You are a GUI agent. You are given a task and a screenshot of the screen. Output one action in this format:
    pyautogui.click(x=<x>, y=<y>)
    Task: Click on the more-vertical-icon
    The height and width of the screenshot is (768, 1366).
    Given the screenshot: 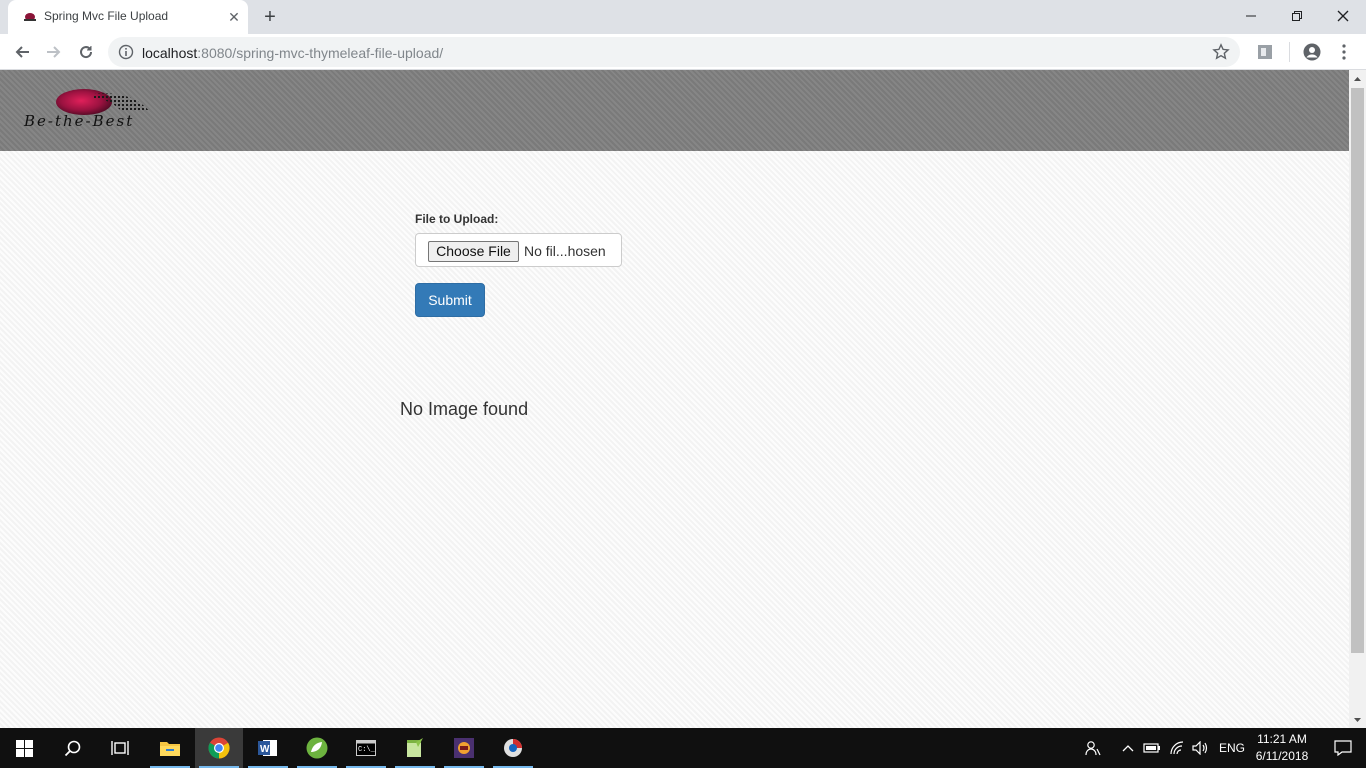 What is the action you would take?
    pyautogui.click(x=1344, y=52)
    